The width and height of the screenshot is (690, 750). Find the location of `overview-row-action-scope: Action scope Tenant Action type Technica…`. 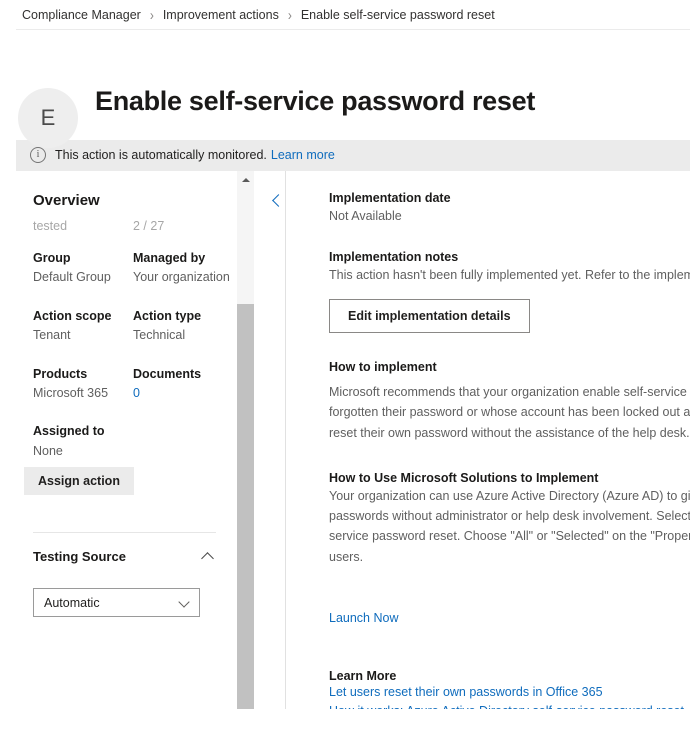

overview-row-action-scope: Action scope Tenant Action type Technica… is located at coordinates (134, 326).